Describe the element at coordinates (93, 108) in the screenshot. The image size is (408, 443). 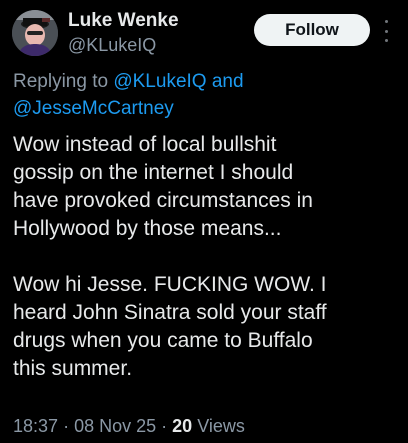
I see `mention-link-jessemccartney: @JesseMcCartney` at that location.